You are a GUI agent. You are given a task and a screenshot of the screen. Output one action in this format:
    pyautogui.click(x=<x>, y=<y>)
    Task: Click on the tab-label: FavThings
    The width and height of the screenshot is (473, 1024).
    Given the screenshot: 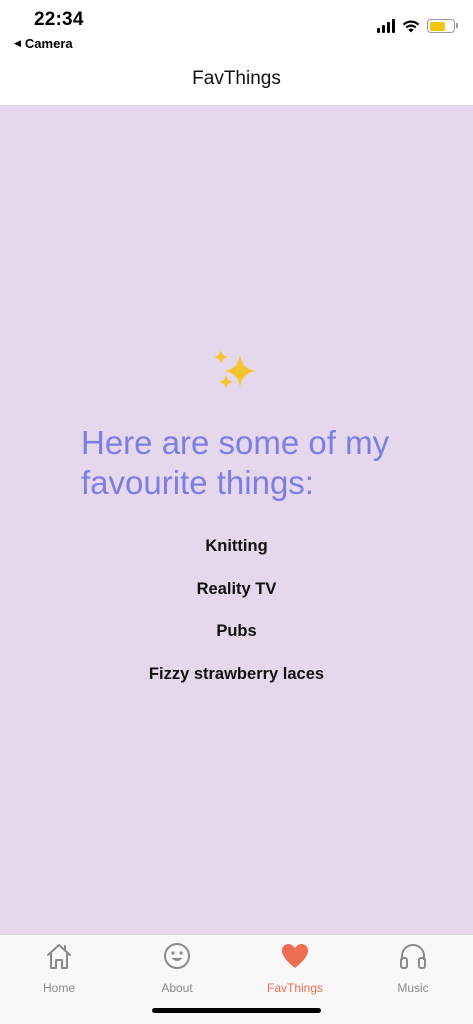 What is the action you would take?
    pyautogui.click(x=295, y=988)
    